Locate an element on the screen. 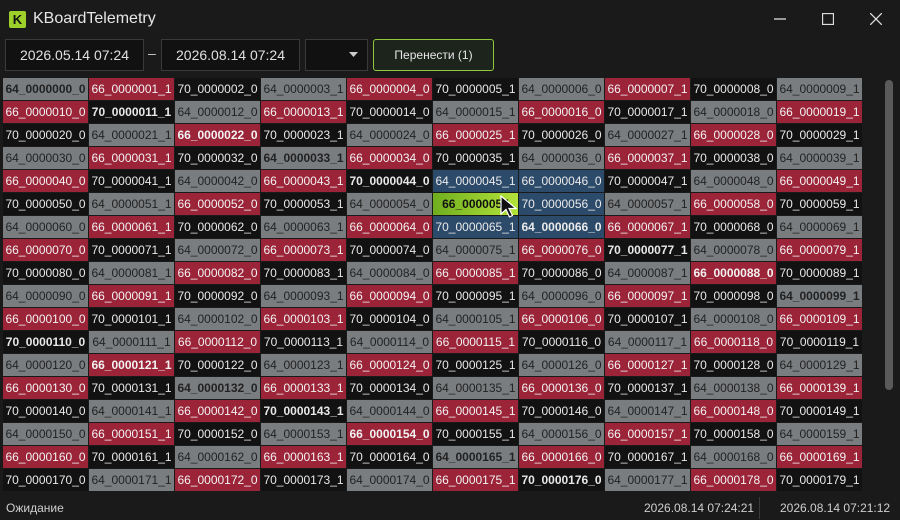  grid-cell: 64_0000000_0 is located at coordinates (45, 89).